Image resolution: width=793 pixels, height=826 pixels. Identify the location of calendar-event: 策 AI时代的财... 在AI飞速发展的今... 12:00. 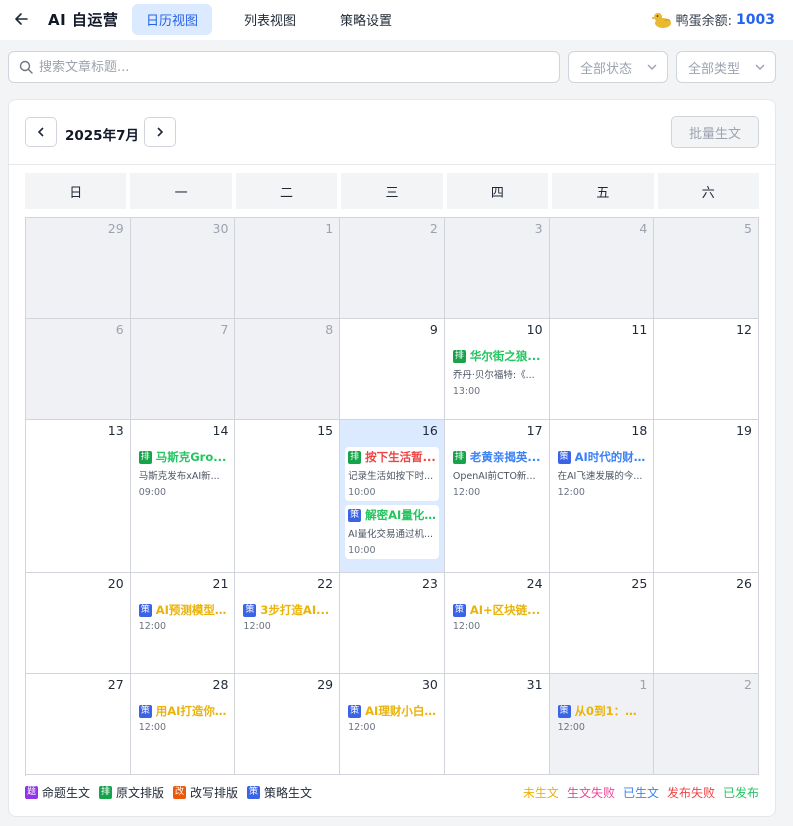
(602, 474).